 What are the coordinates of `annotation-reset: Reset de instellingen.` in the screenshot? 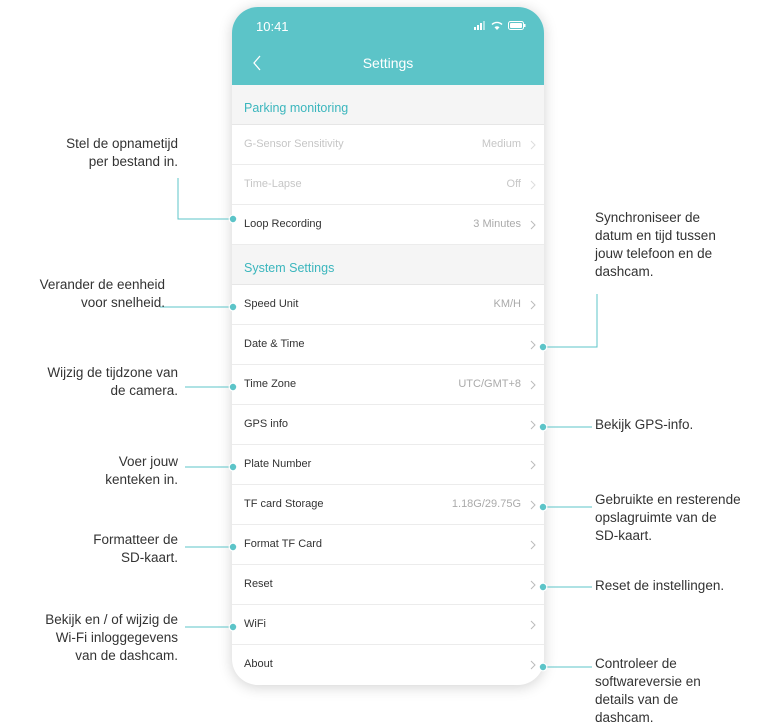 It's located at (659, 586).